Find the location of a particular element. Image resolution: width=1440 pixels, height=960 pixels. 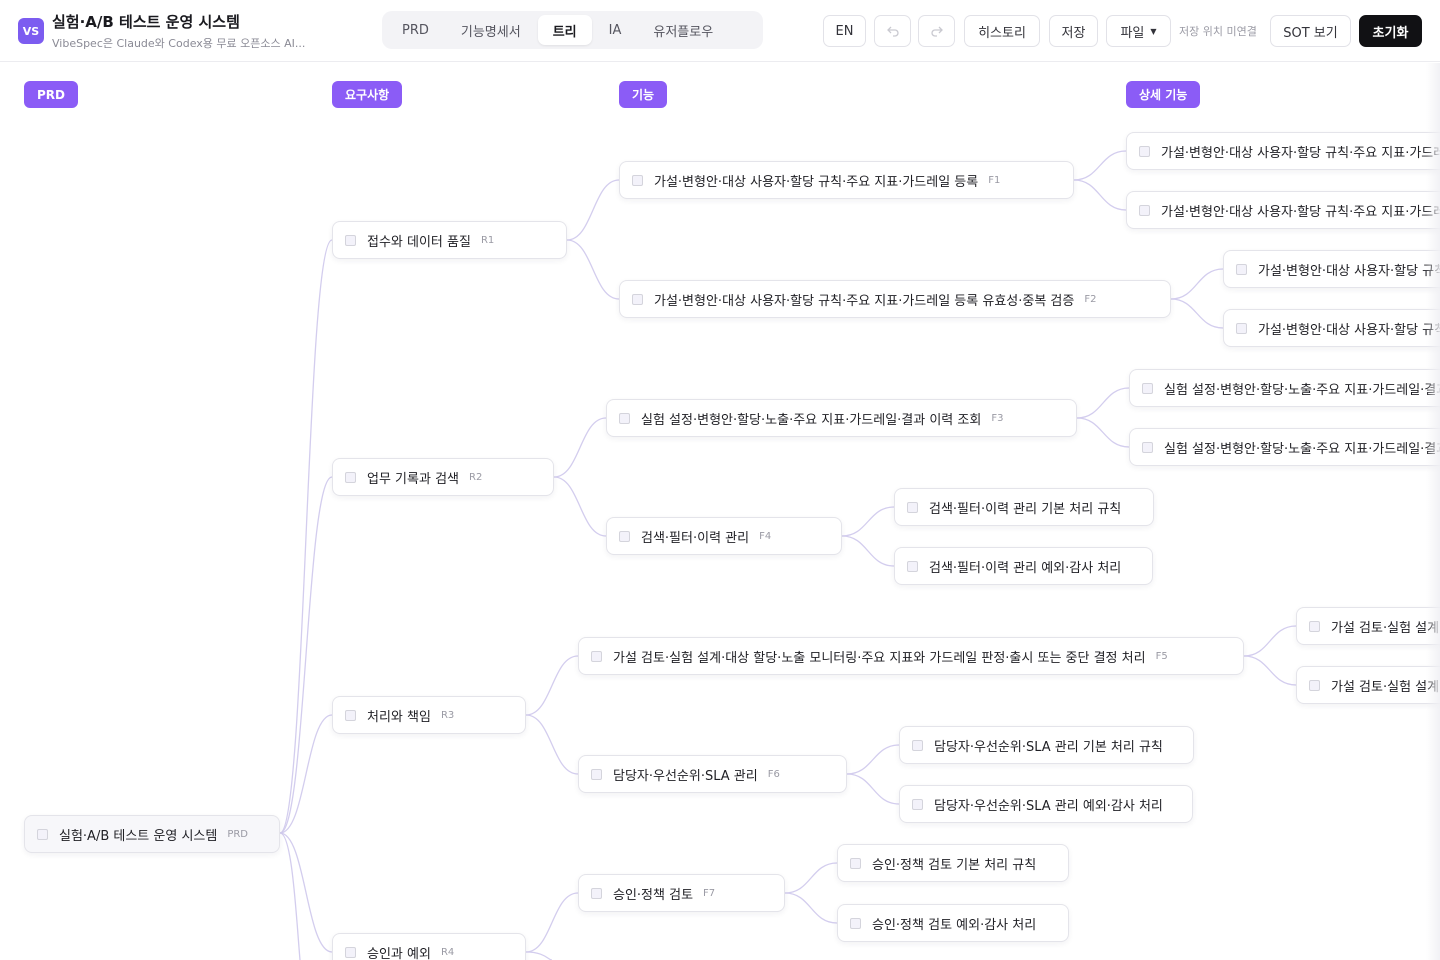

app-logo: VS is located at coordinates (31, 31).